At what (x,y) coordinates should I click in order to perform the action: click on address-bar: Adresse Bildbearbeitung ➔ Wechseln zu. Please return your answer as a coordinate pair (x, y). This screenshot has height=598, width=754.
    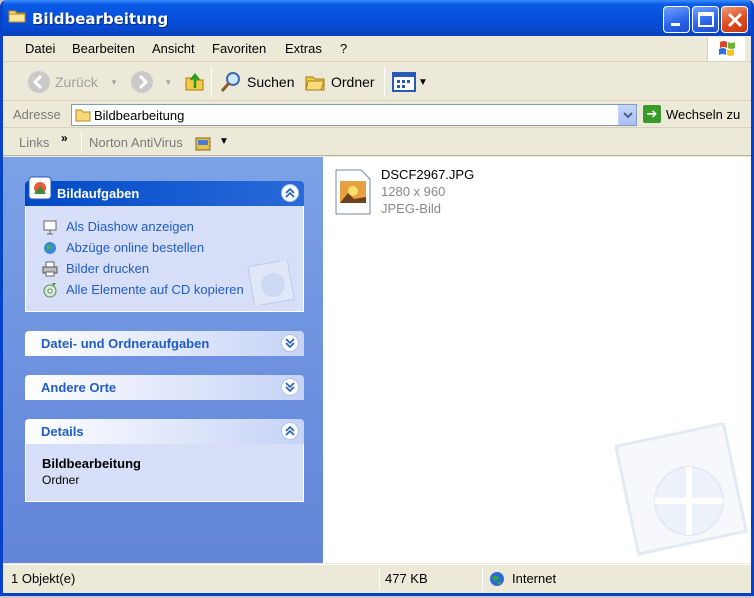
    Looking at the image, I should click on (377, 115).